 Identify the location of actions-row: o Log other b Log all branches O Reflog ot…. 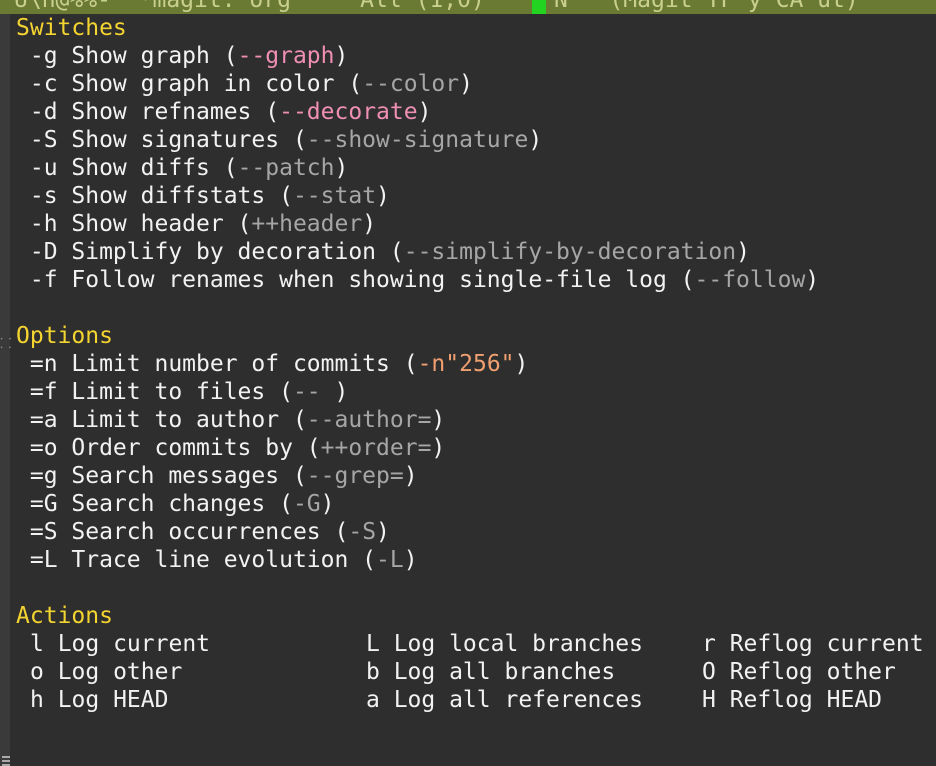
(476, 672).